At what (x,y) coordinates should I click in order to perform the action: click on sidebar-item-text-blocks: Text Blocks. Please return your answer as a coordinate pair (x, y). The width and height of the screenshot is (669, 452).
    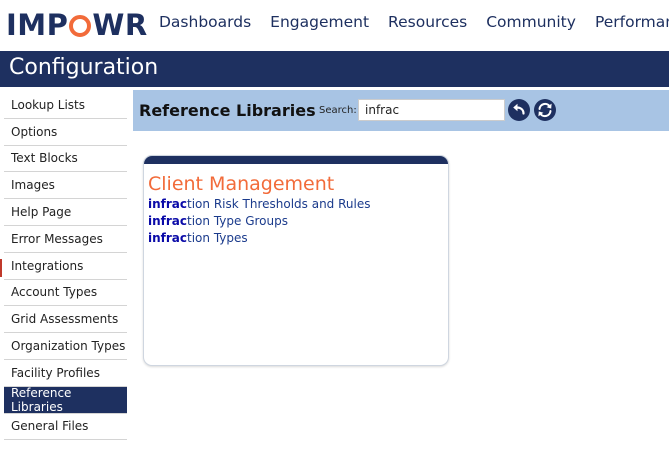
    Looking at the image, I should click on (65, 159).